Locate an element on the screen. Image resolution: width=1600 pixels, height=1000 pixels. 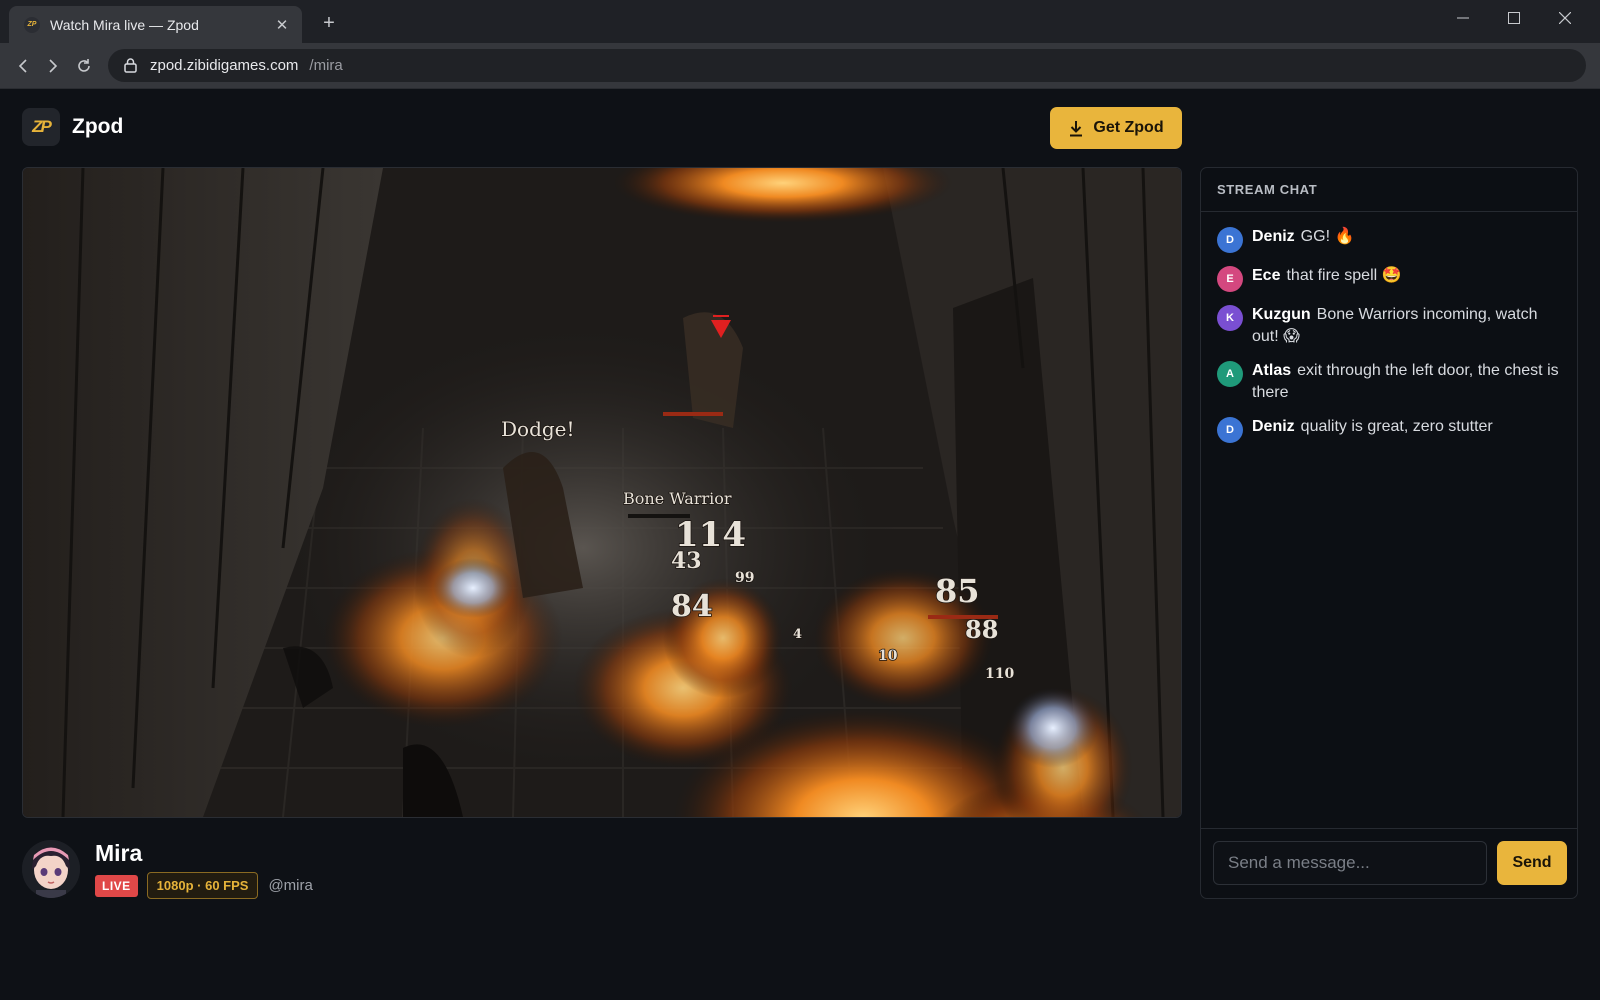
chat-username: Kuzgun is located at coordinates (1281, 314).